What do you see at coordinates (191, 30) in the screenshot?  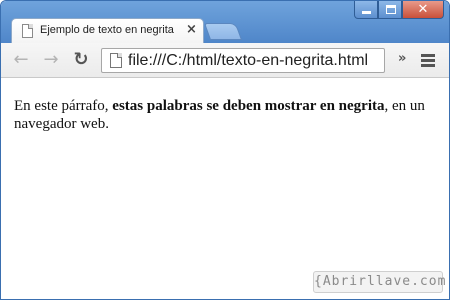 I see `tab-close-button: ×` at bounding box center [191, 30].